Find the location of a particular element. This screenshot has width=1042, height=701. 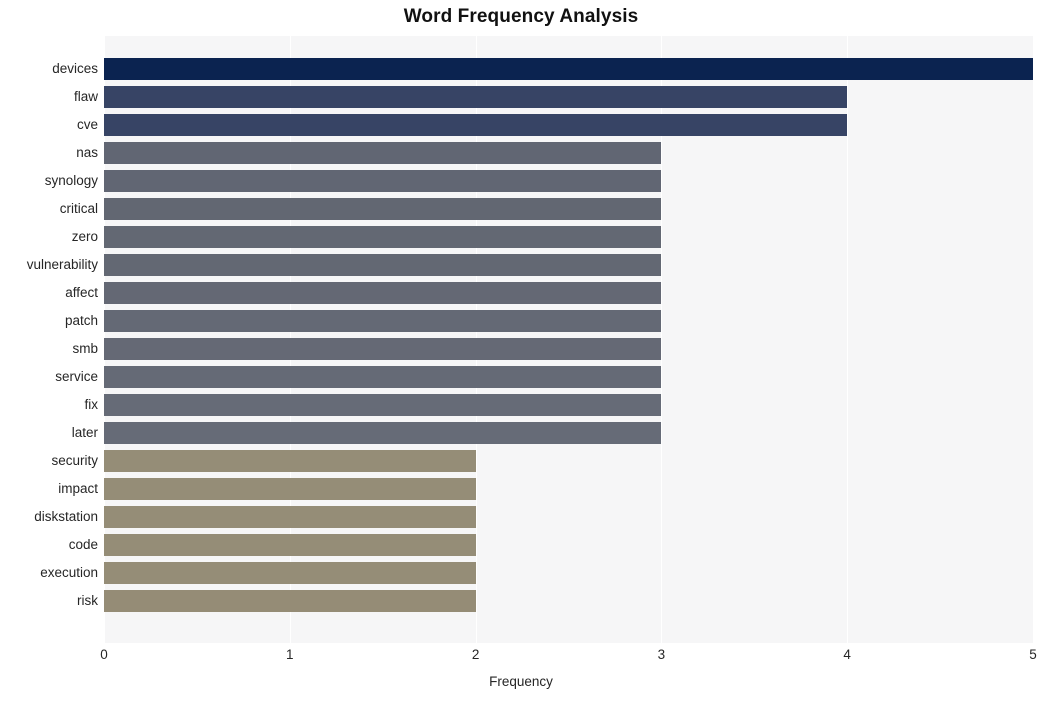

bar-fix is located at coordinates (383, 404).